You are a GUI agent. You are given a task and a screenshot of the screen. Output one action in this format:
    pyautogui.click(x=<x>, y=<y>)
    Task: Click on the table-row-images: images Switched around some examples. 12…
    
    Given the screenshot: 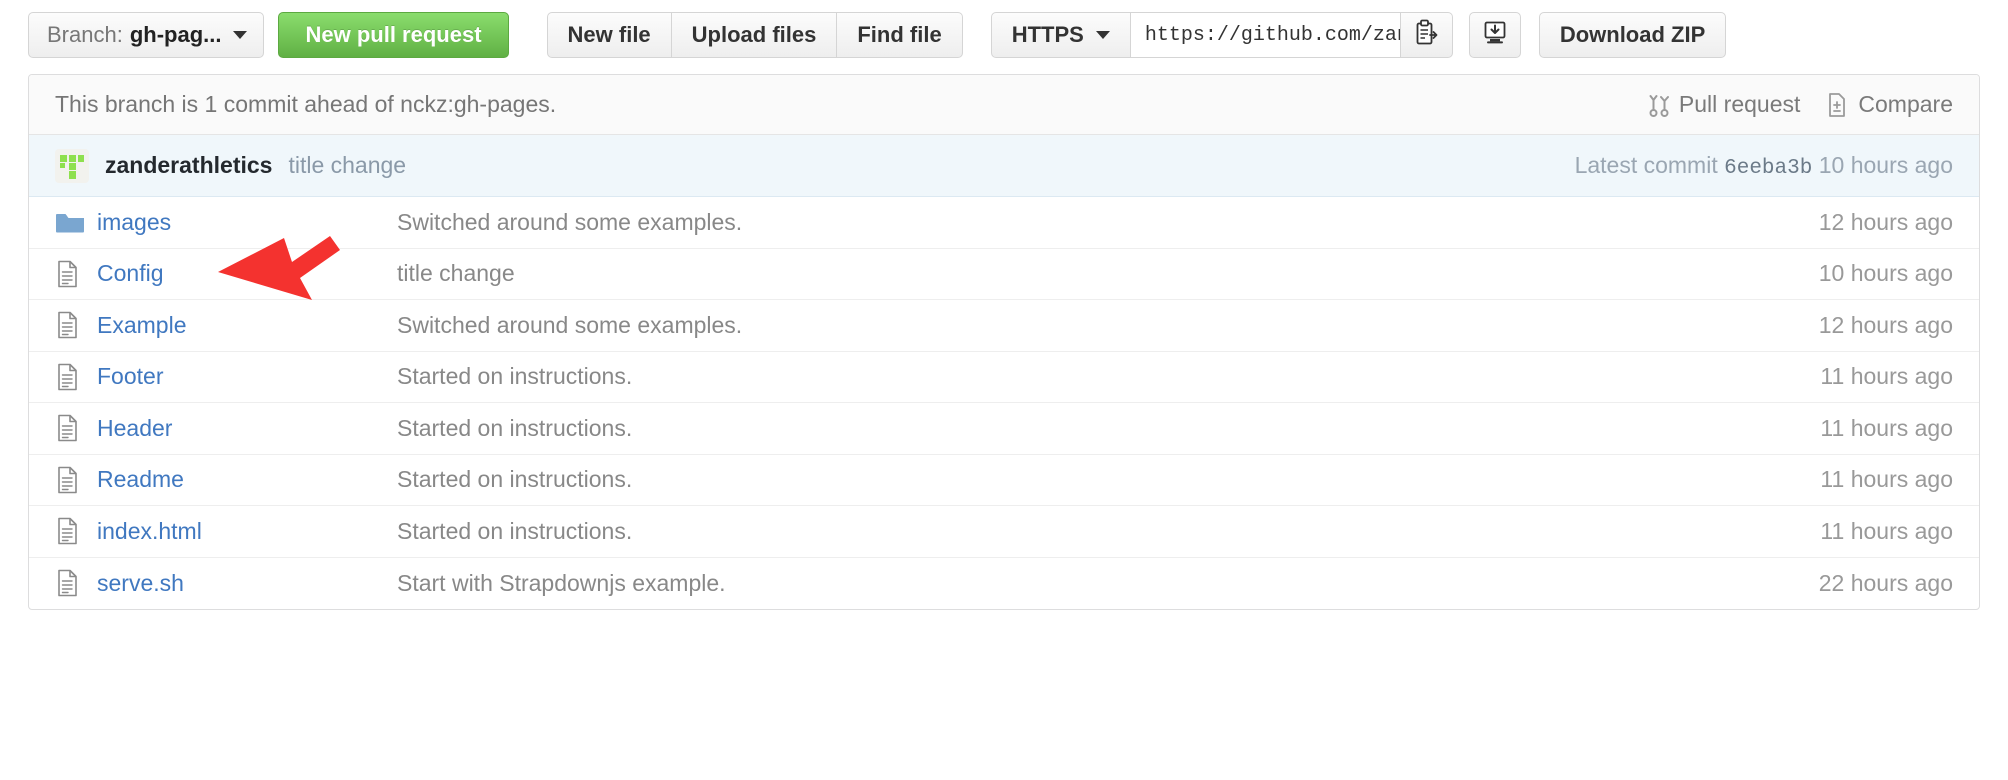 What is the action you would take?
    pyautogui.click(x=1004, y=223)
    